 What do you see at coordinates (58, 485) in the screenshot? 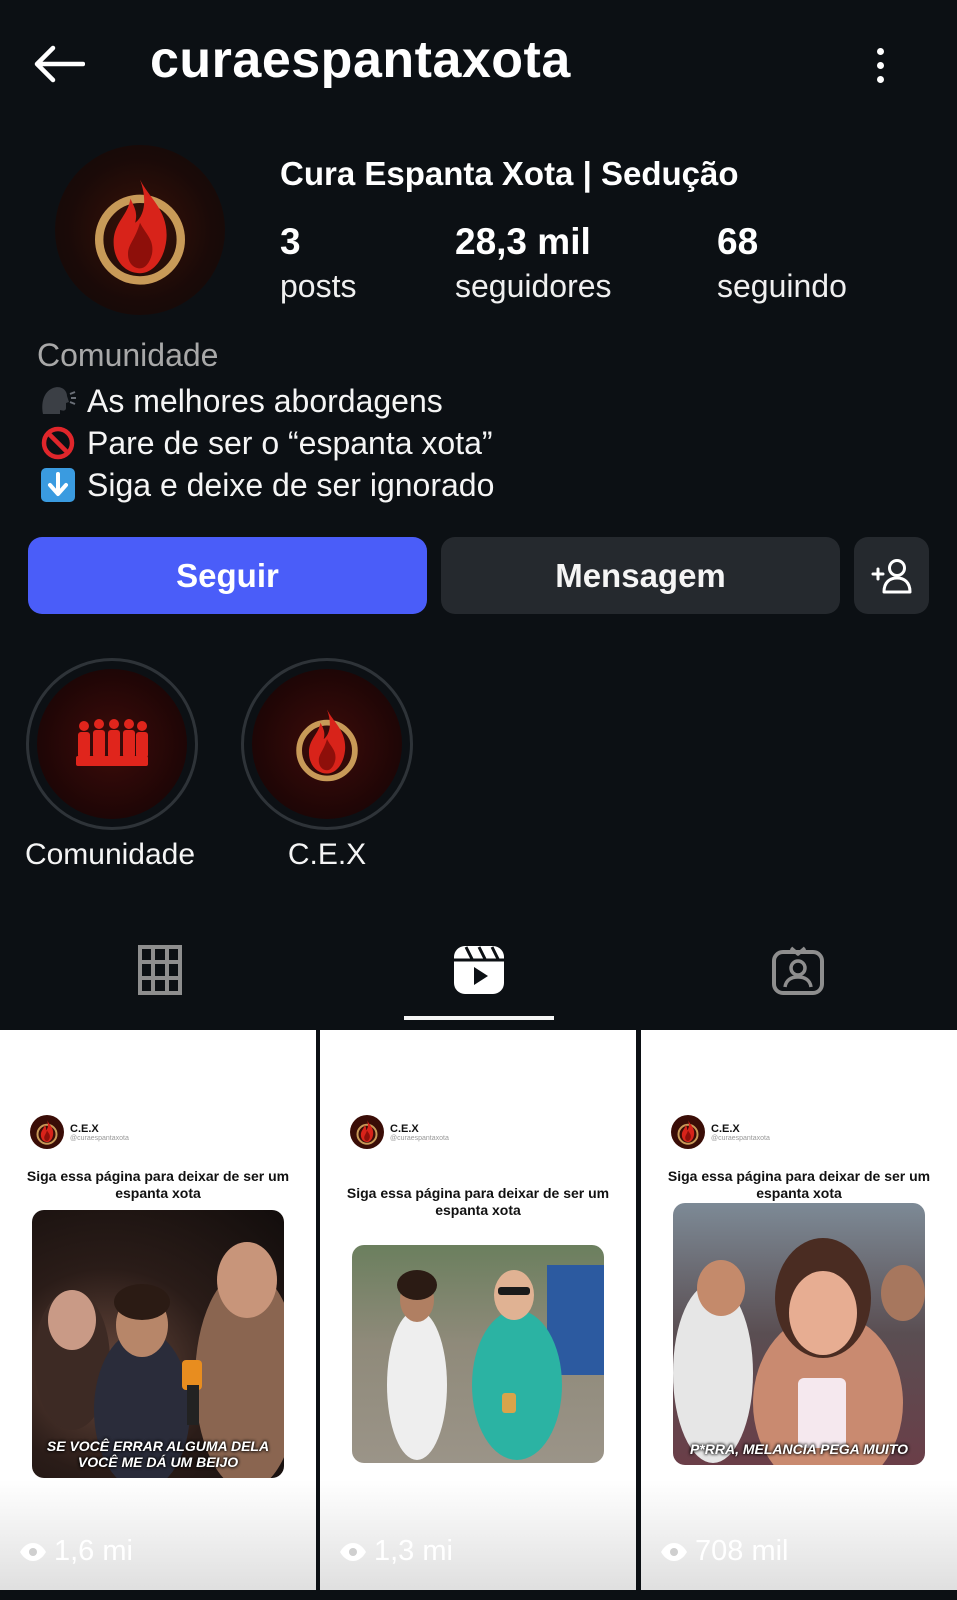
I see `down-arrow-icon` at bounding box center [58, 485].